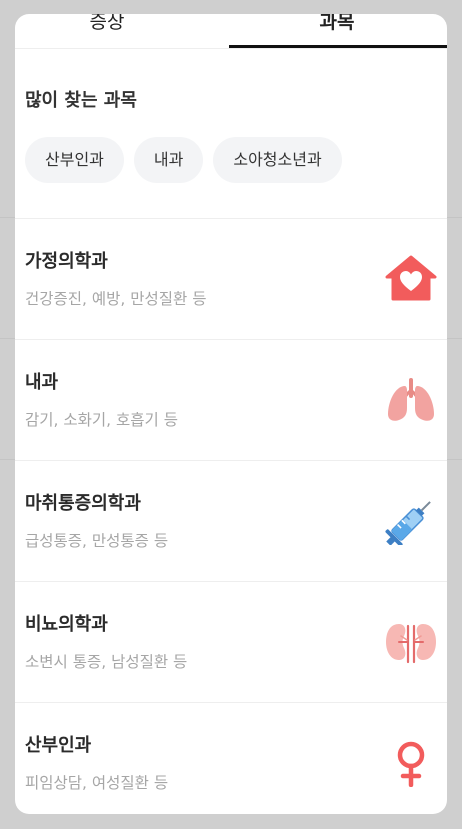 The image size is (462, 829). What do you see at coordinates (231, 399) in the screenshot?
I see `department-row-internal-medicine: 내과 감기, 소화기, 호흡기 등` at bounding box center [231, 399].